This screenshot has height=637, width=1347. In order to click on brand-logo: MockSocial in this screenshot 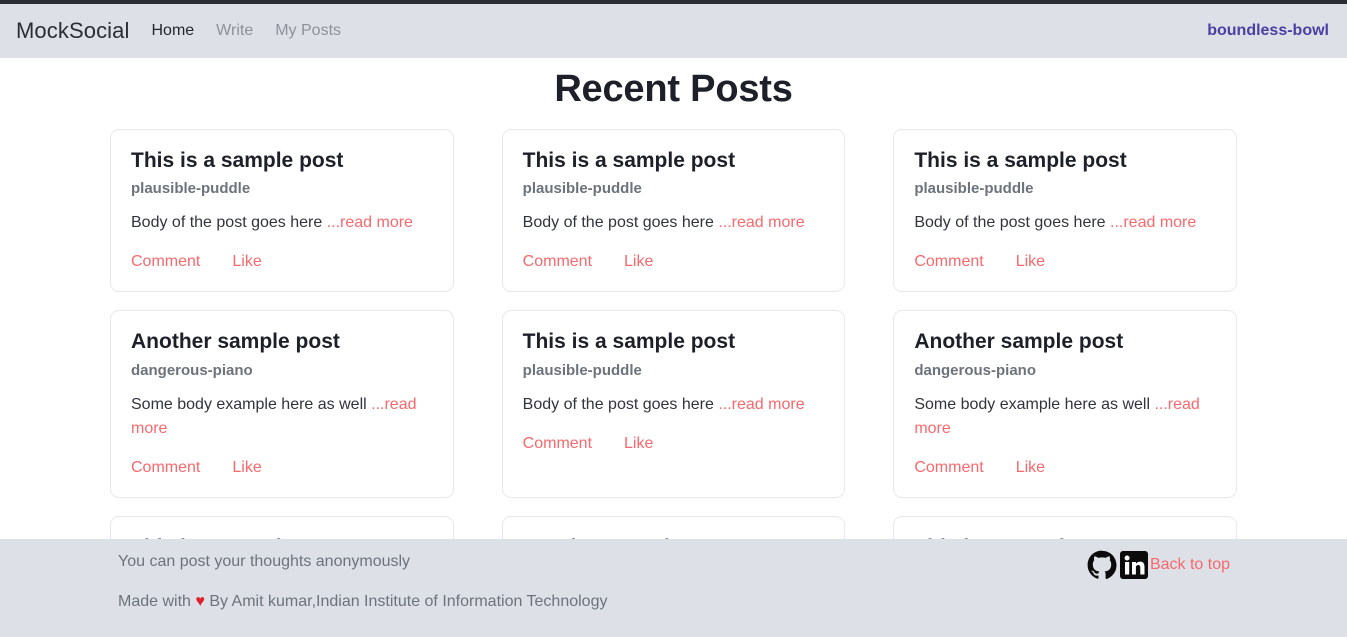, I will do `click(72, 31)`.